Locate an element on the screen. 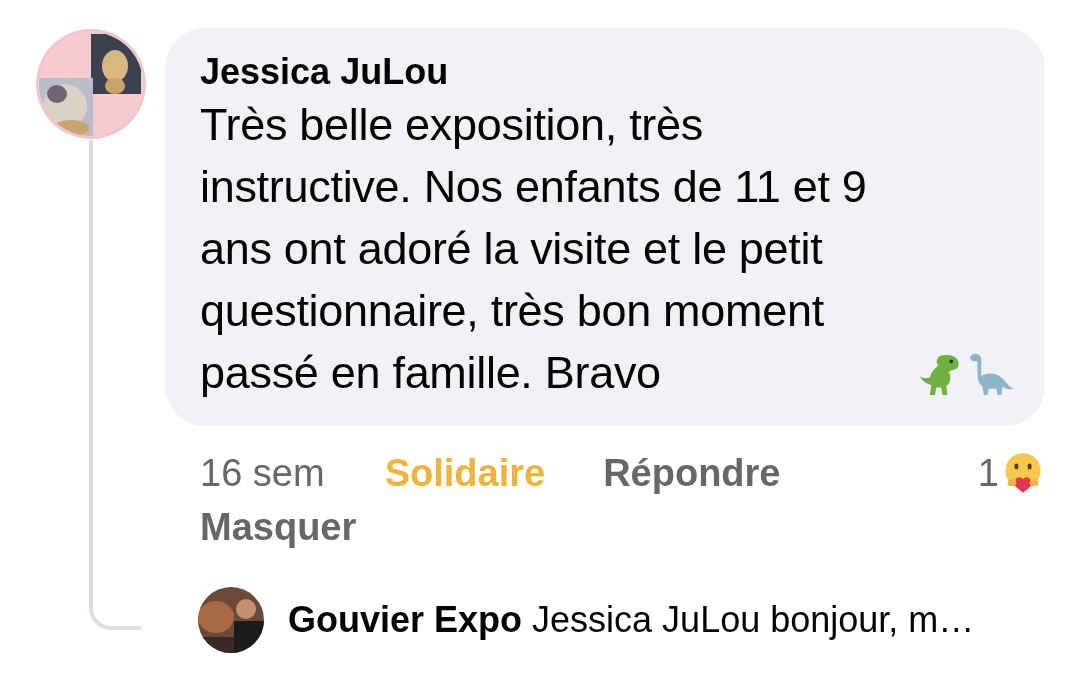  reaction-count: 1 is located at coordinates (988, 473).